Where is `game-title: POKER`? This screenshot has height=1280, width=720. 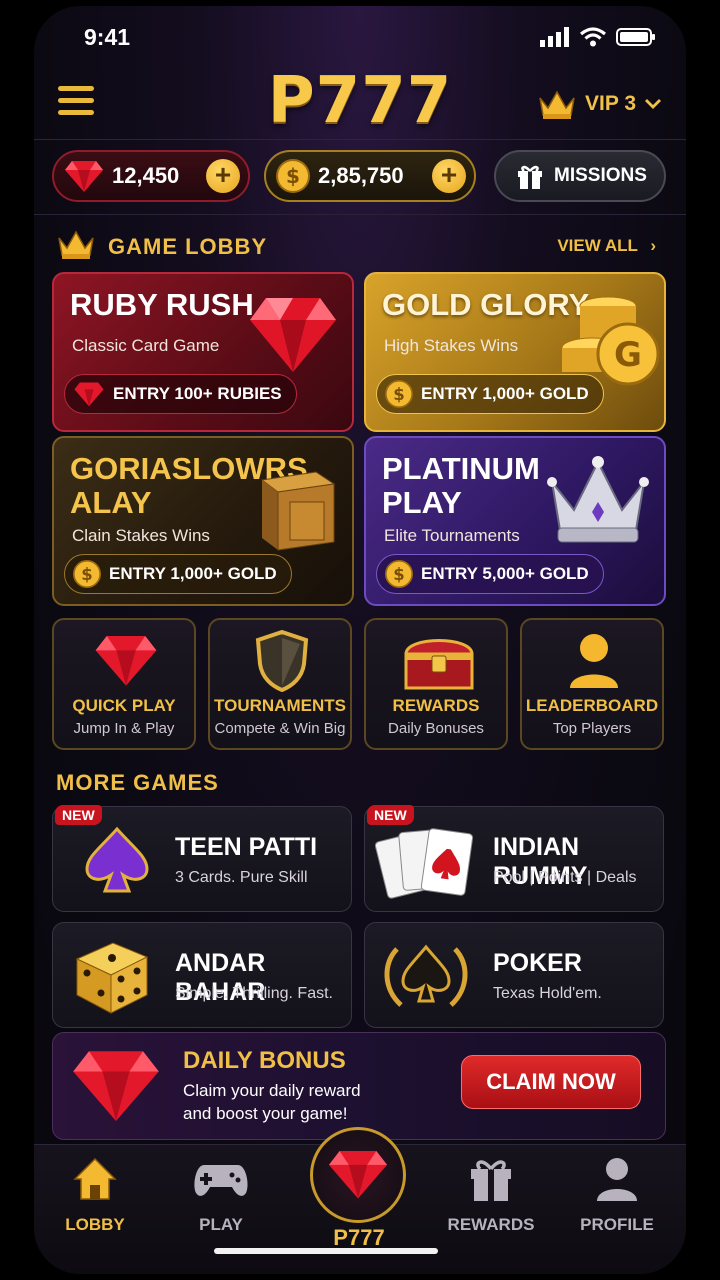 game-title: POKER is located at coordinates (537, 963).